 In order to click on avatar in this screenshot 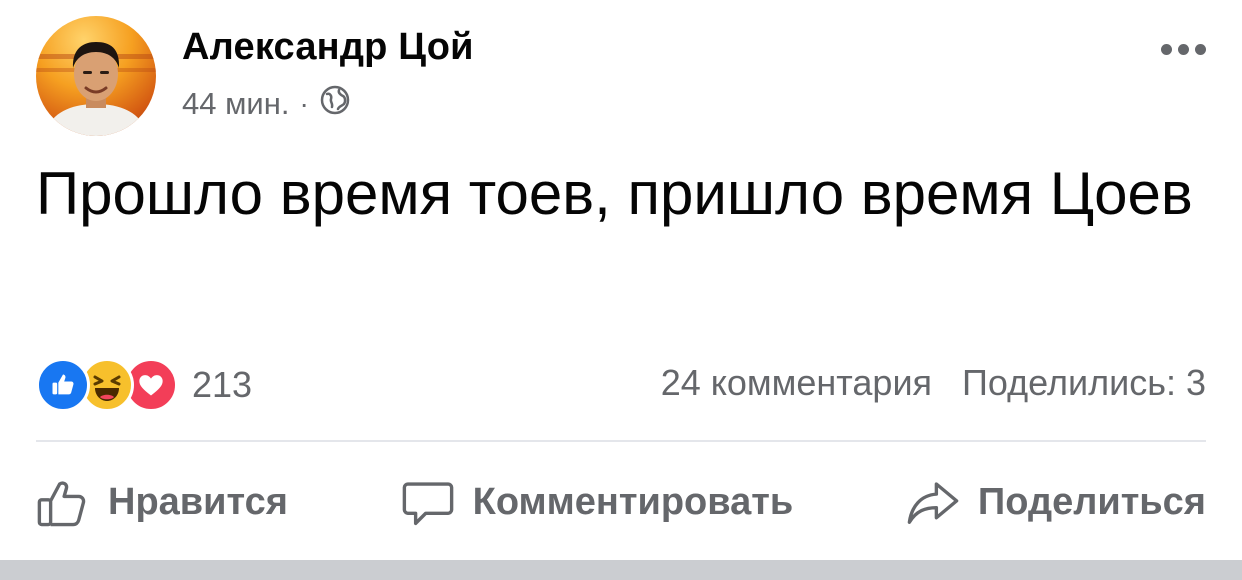, I will do `click(96, 76)`.